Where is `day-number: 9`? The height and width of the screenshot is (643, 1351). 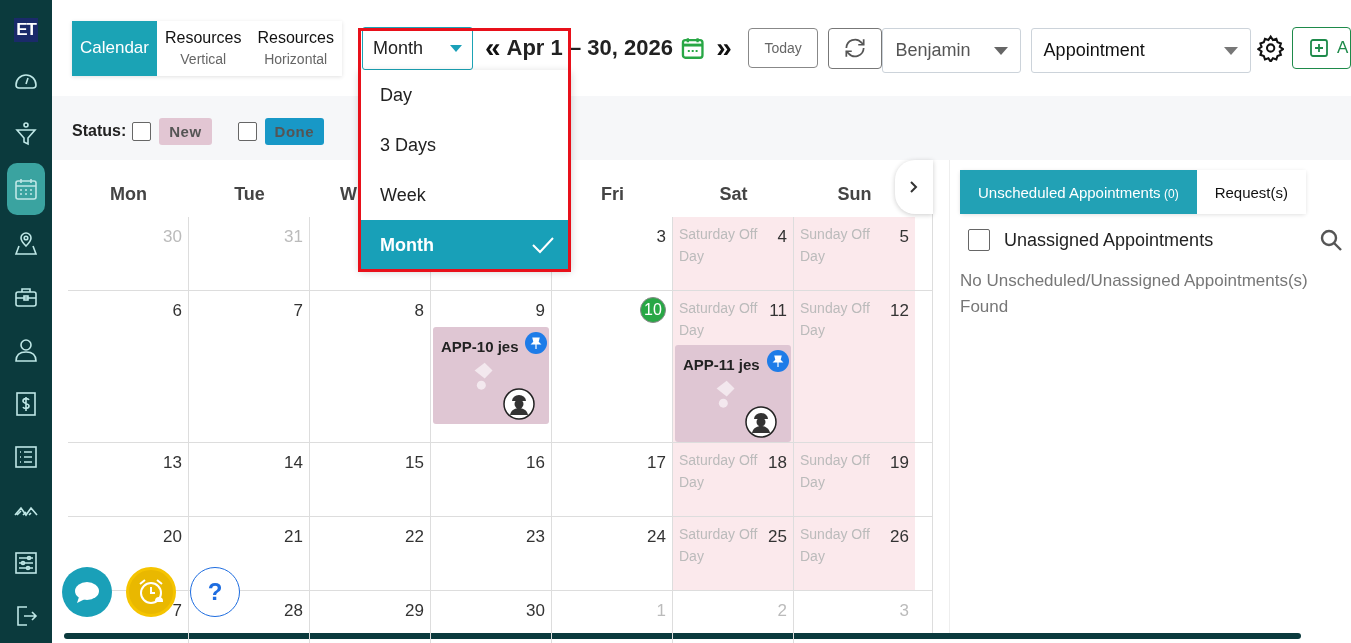
day-number: 9 is located at coordinates (540, 311).